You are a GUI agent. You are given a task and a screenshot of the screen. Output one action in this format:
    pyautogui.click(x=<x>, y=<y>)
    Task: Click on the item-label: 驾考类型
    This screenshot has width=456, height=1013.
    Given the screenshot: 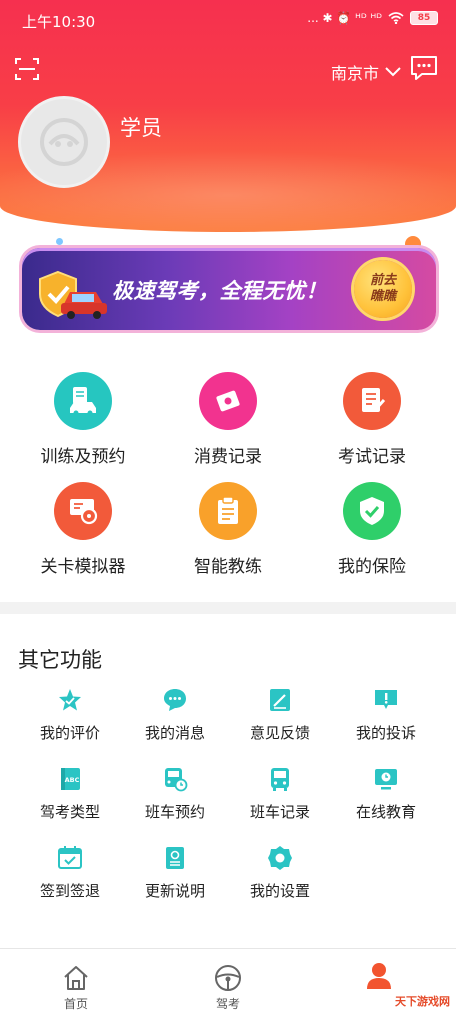 What is the action you would take?
    pyautogui.click(x=69, y=812)
    